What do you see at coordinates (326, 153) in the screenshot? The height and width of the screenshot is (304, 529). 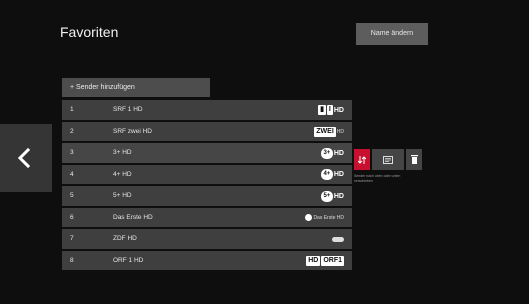 I see `logo-mark: 3+` at bounding box center [326, 153].